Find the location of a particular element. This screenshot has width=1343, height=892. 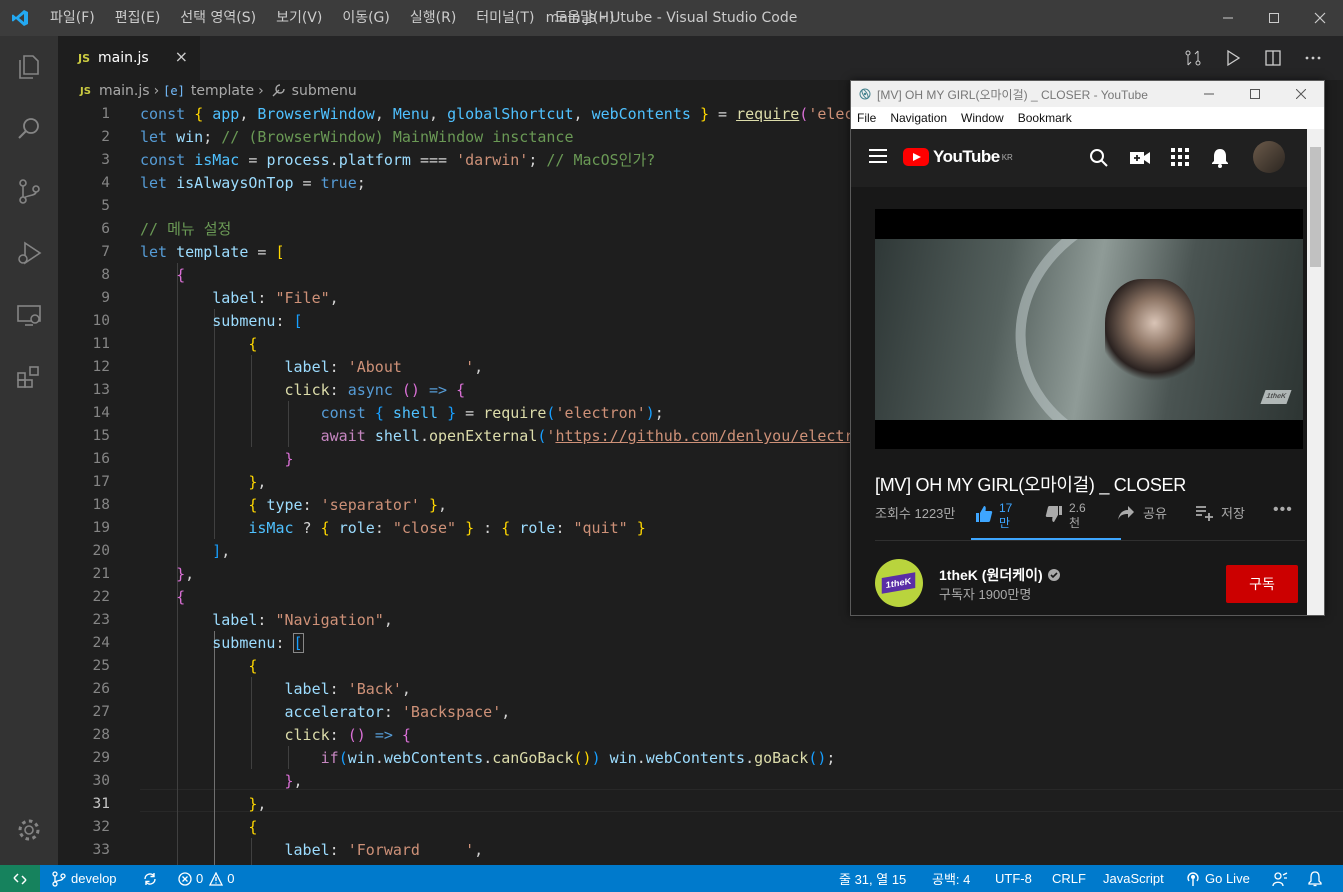

breadcrumb-file: main.js is located at coordinates (124, 91).